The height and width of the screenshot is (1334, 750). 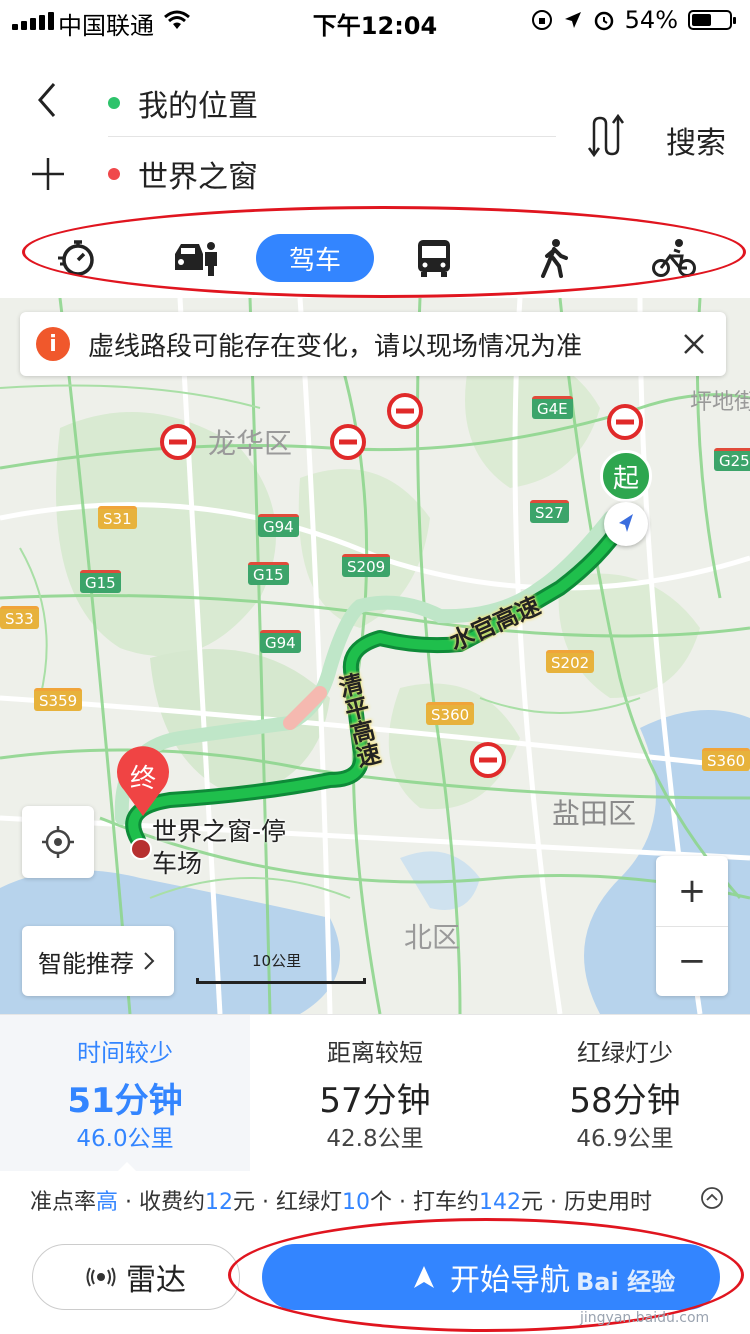 What do you see at coordinates (127, 1167) in the screenshot?
I see `selected-notch` at bounding box center [127, 1167].